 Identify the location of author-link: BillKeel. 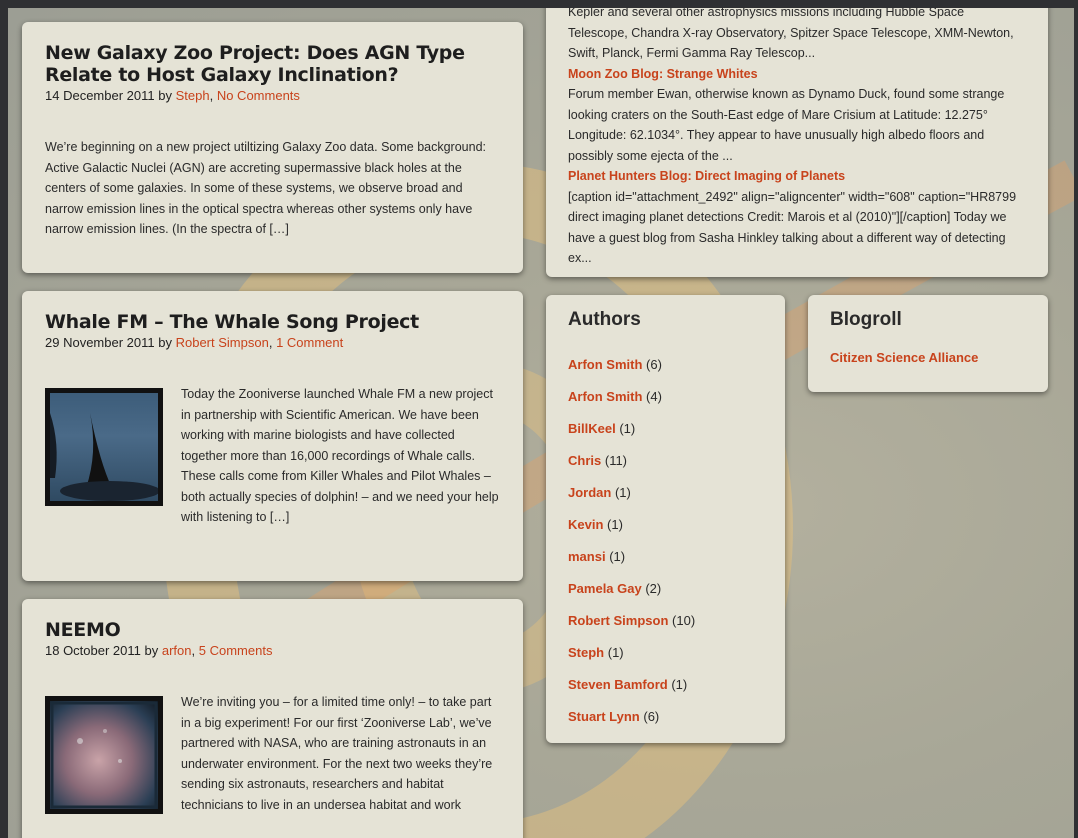
(592, 428).